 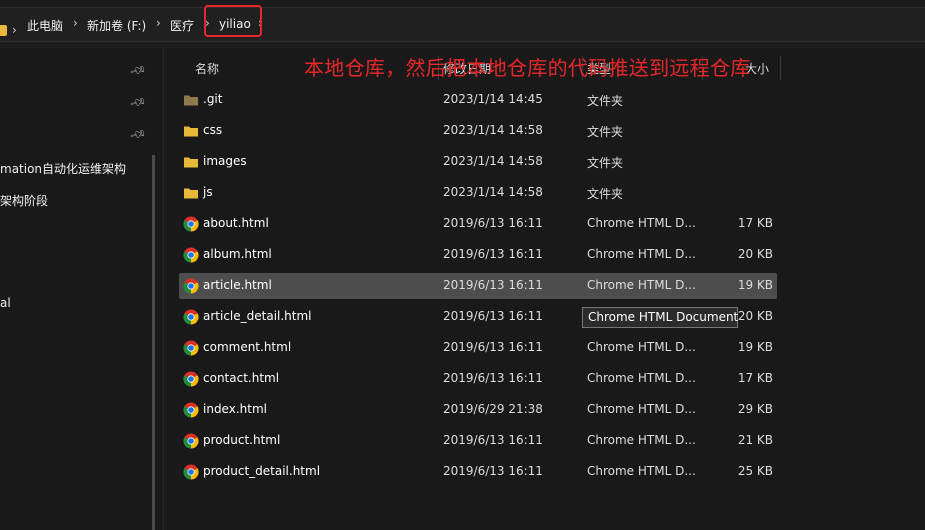 I want to click on nav-scrollbar, so click(x=153, y=342).